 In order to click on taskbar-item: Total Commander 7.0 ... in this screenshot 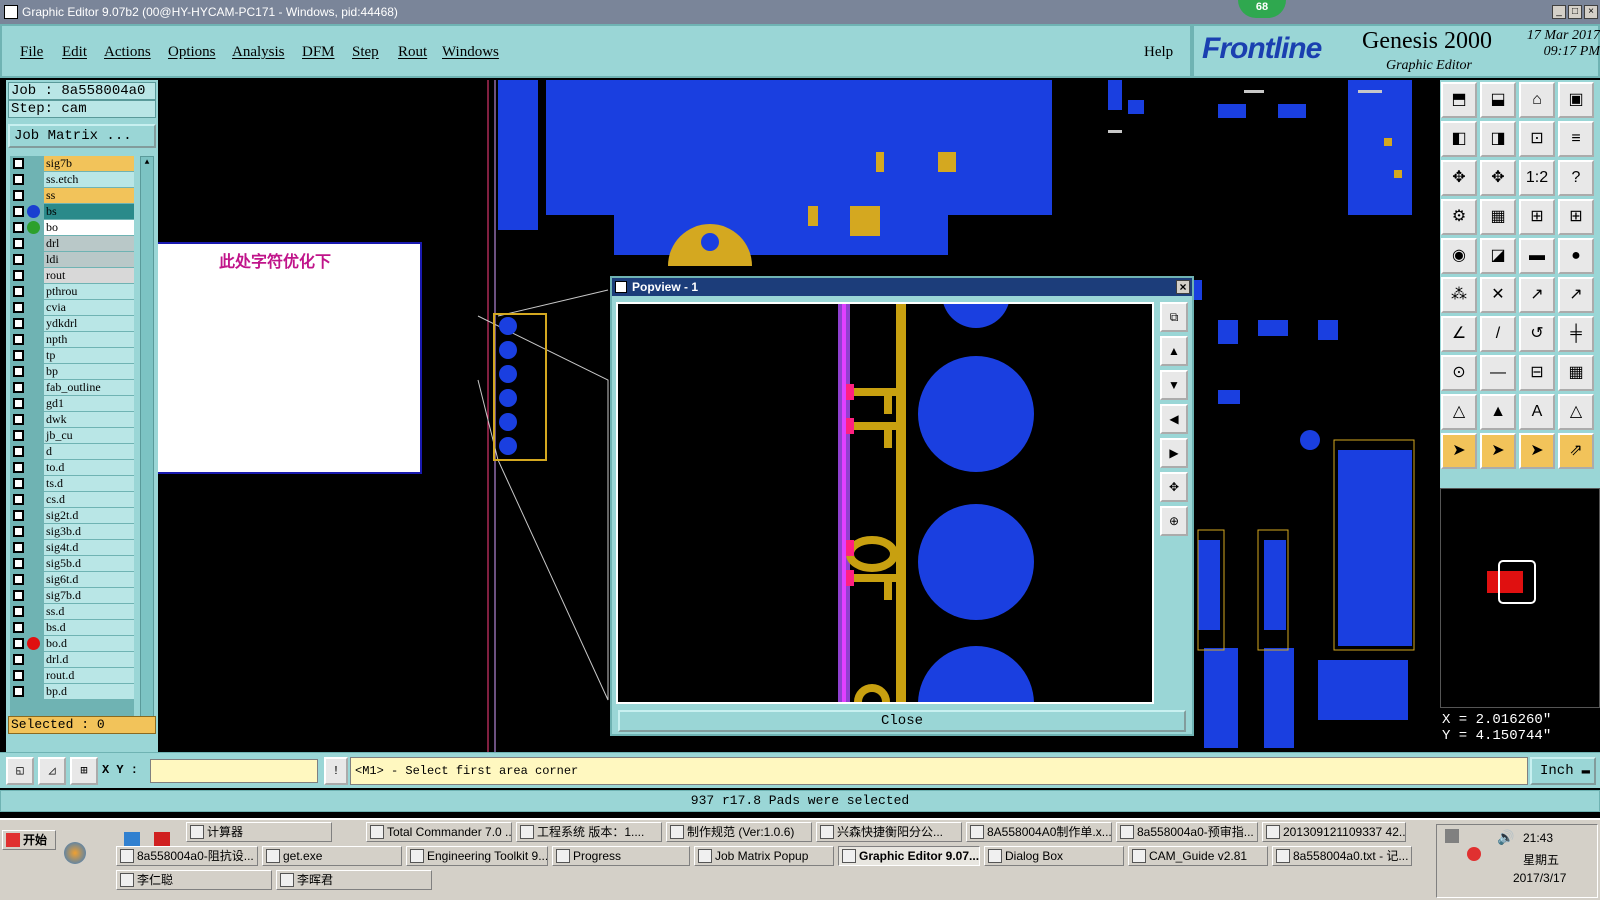, I will do `click(439, 832)`.